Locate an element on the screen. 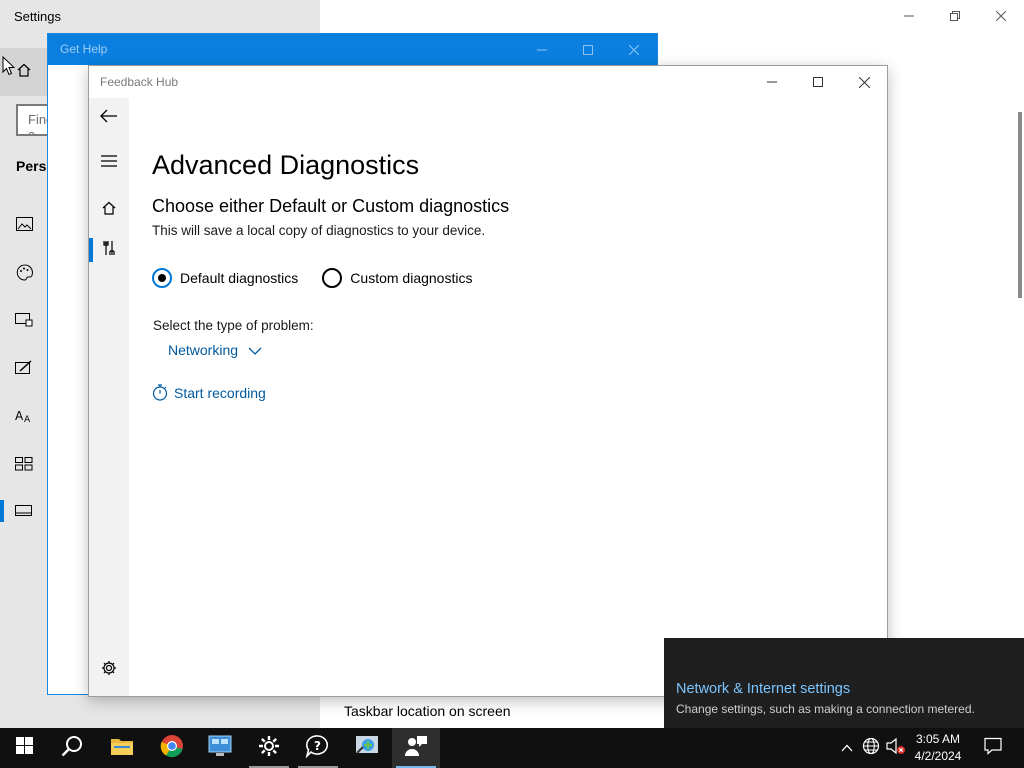  themes-icon is located at coordinates (24, 368).